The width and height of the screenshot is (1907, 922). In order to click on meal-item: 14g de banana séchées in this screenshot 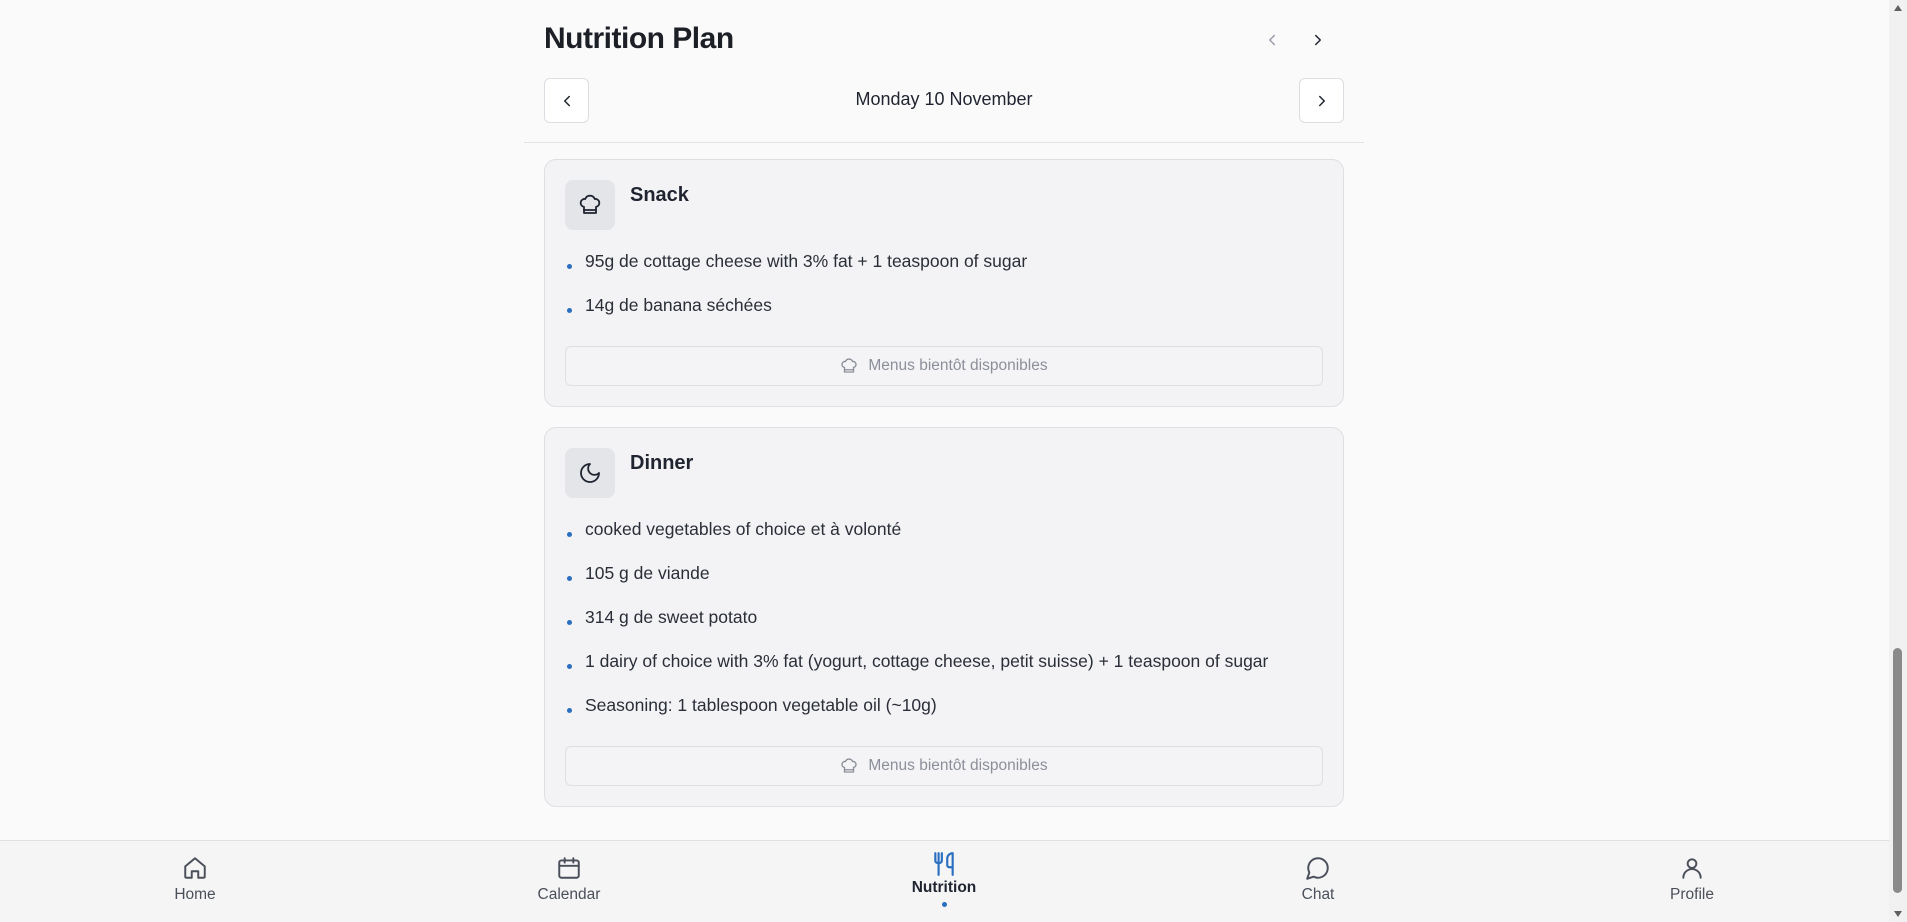, I will do `click(796, 314)`.